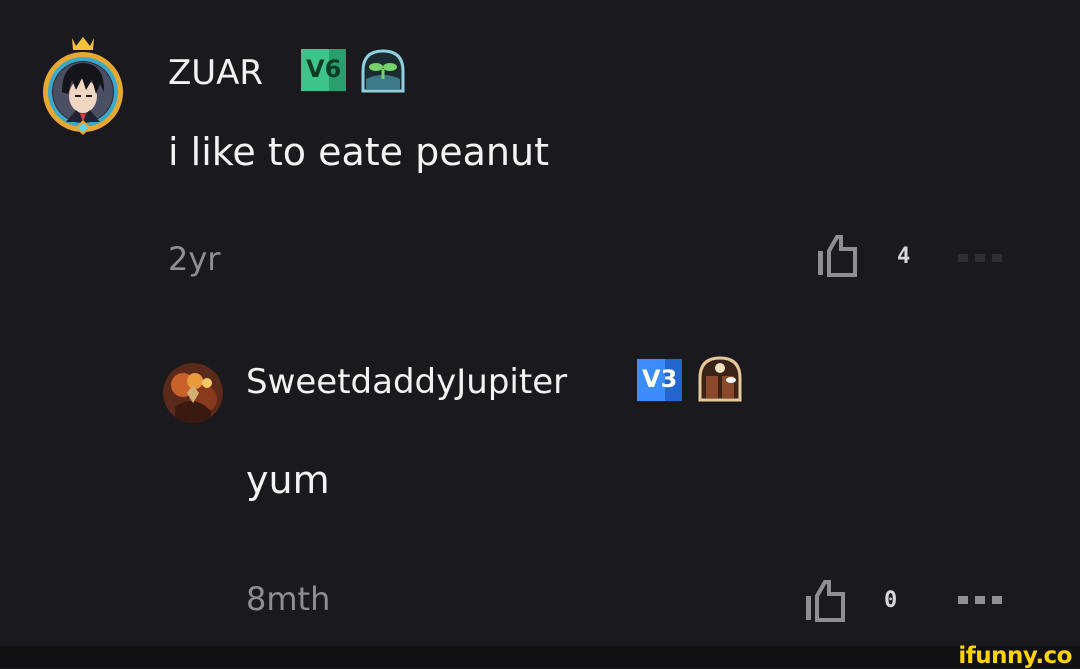  Describe the element at coordinates (358, 152) in the screenshot. I see `comment-text: i like to eate peanut` at that location.